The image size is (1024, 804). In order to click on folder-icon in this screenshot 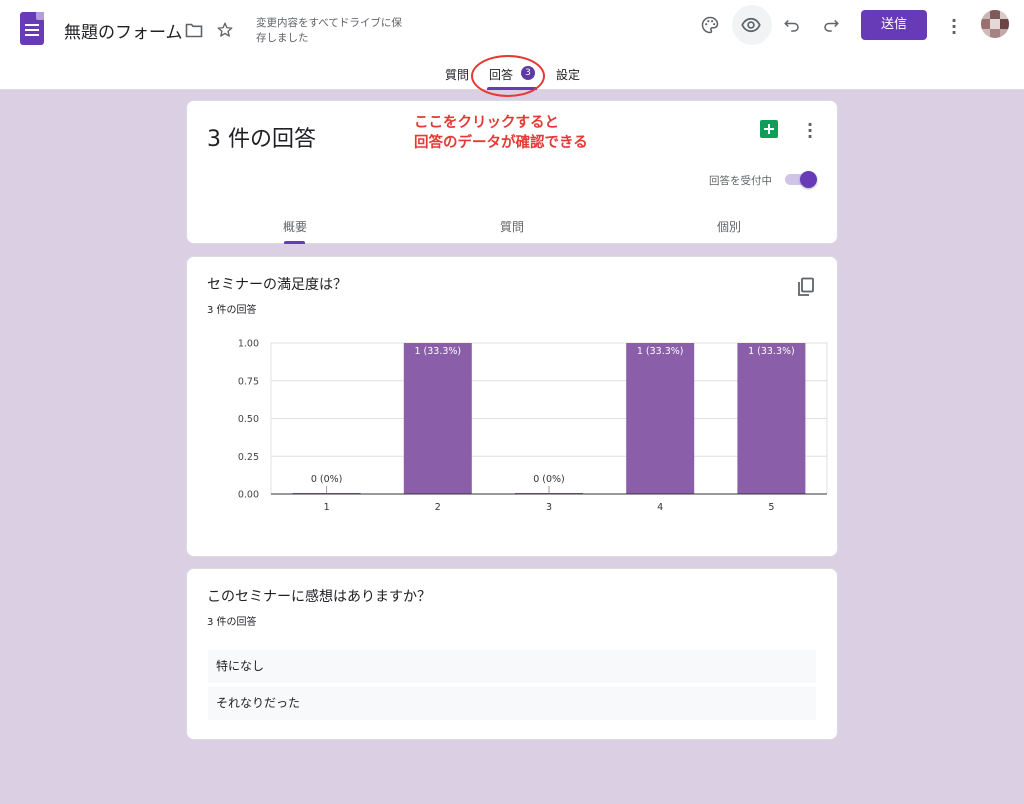, I will do `click(194, 30)`.